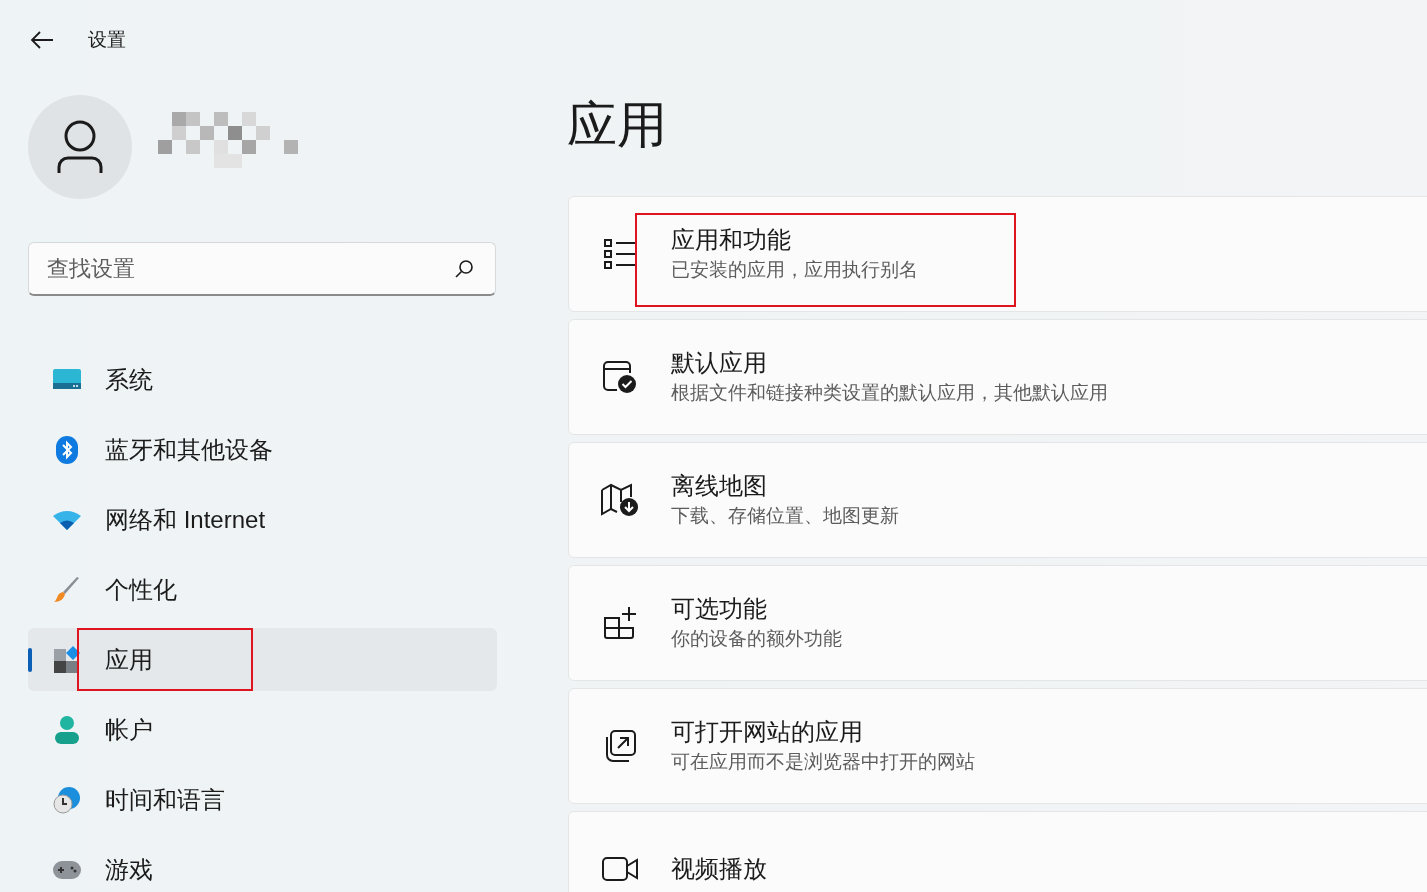 The height and width of the screenshot is (892, 1427). Describe the element at coordinates (620, 377) in the screenshot. I see `window-check-icon` at that location.